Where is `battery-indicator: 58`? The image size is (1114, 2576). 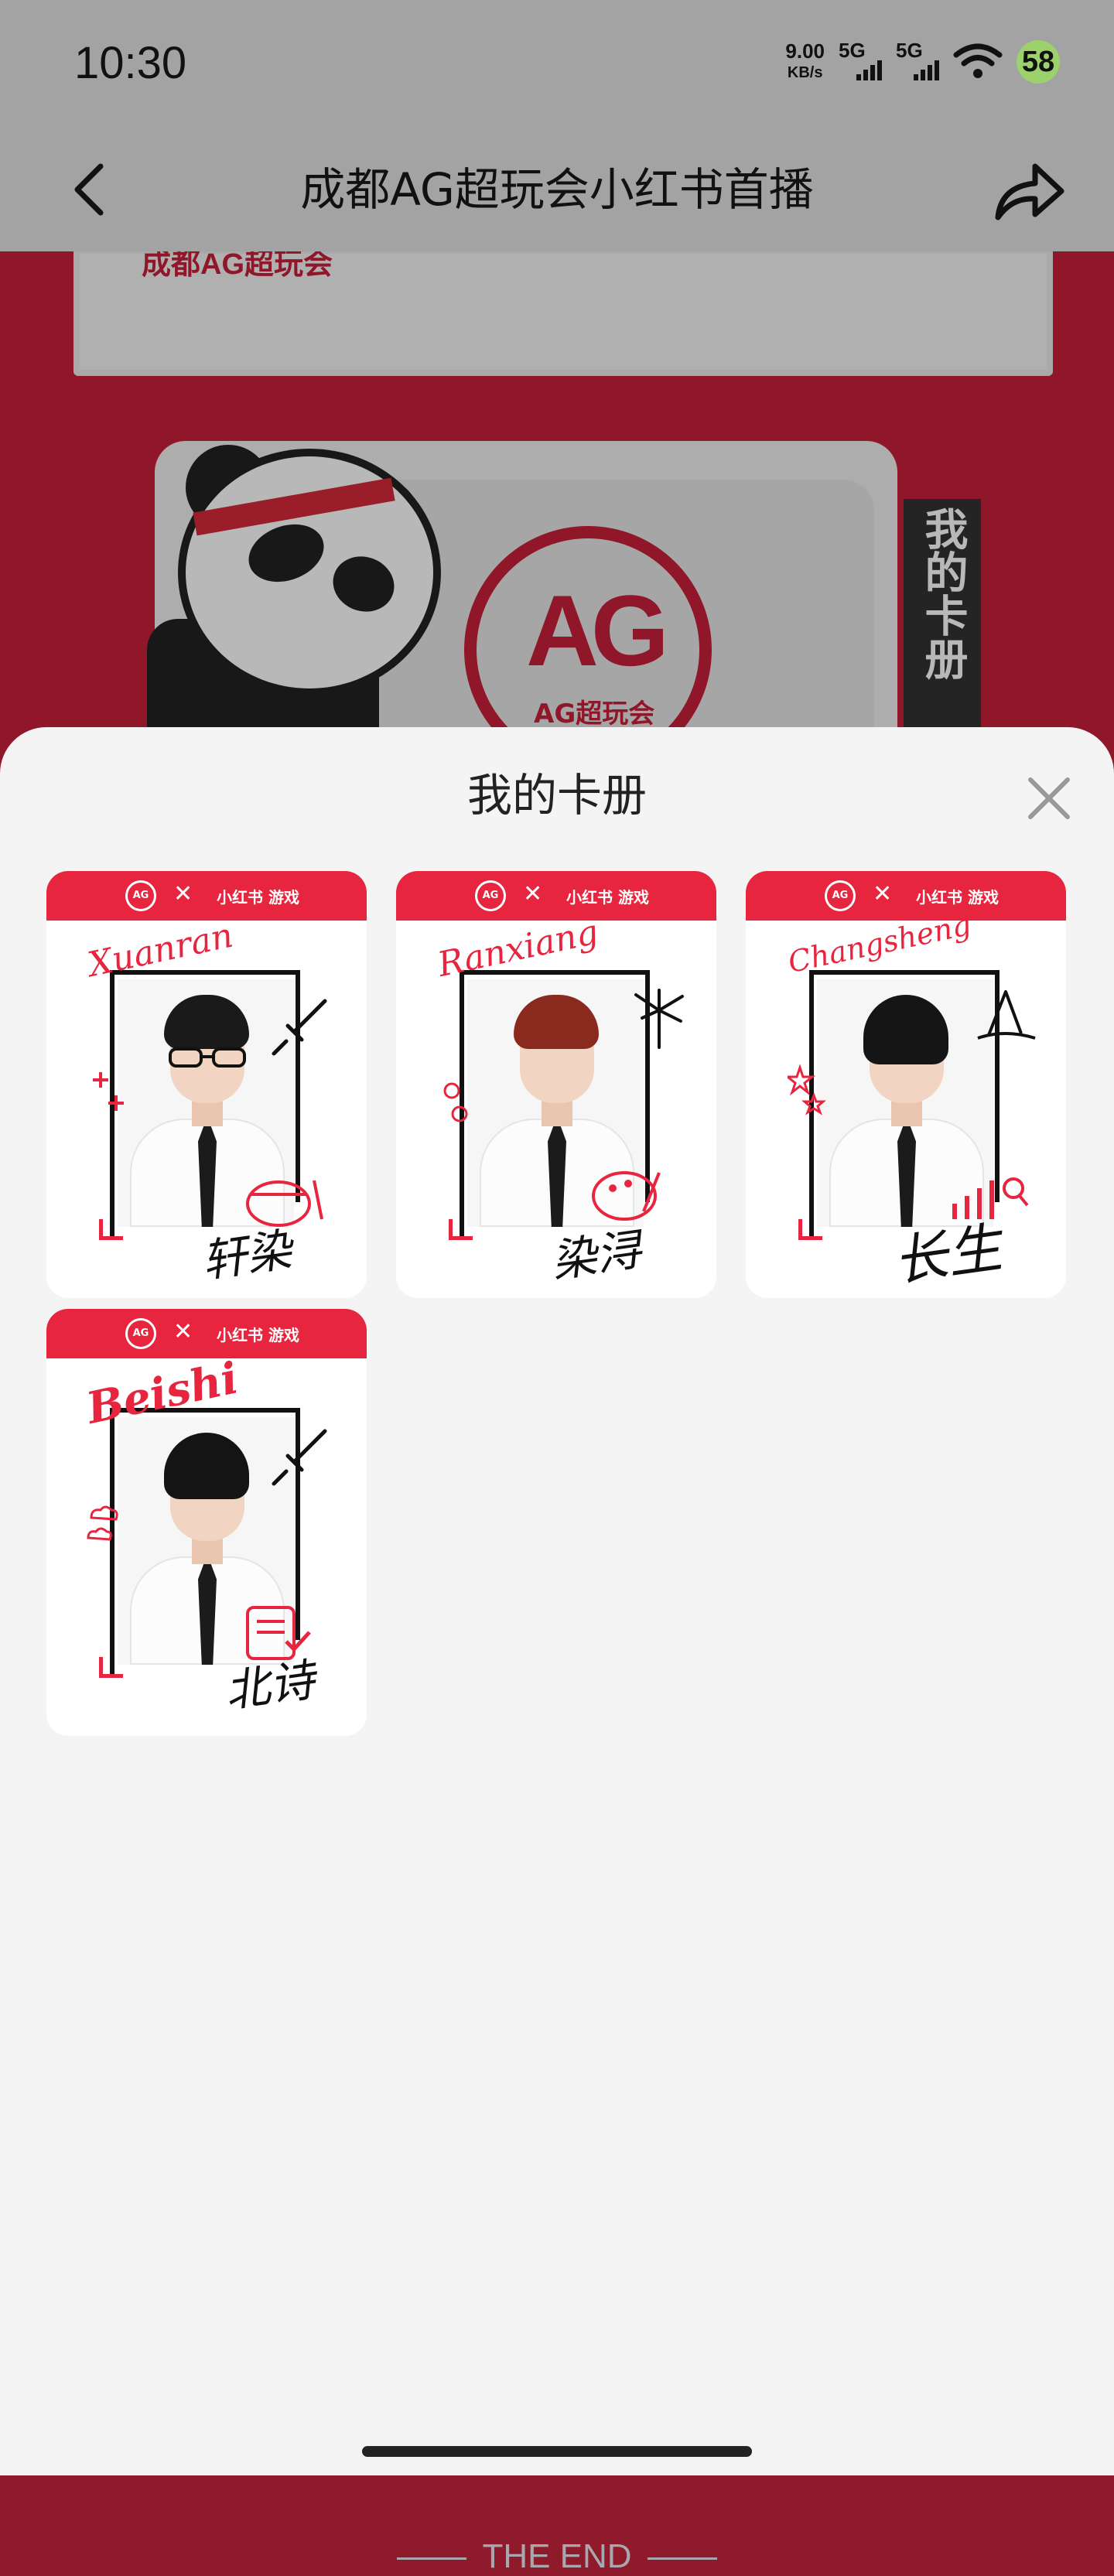
battery-indicator: 58 is located at coordinates (1038, 62).